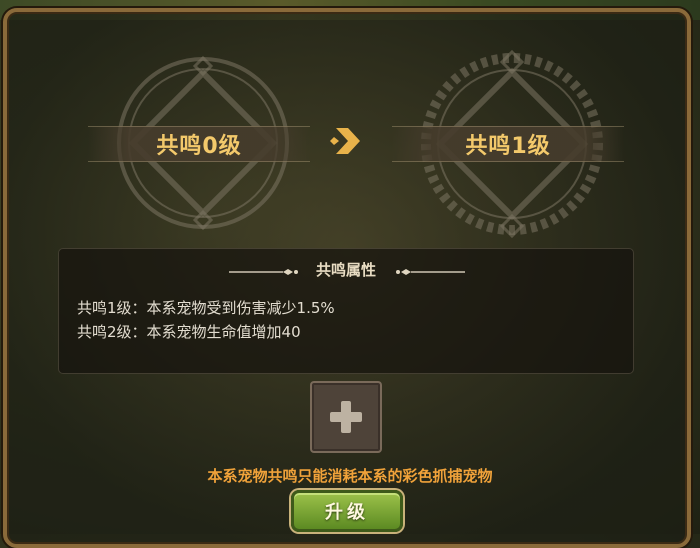 The image size is (700, 548). What do you see at coordinates (345, 141) in the screenshot?
I see `arrow-right-icon` at bounding box center [345, 141].